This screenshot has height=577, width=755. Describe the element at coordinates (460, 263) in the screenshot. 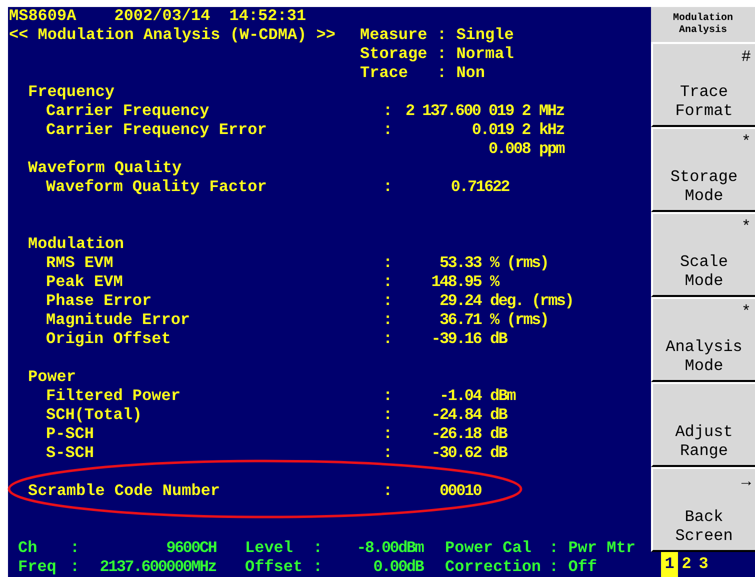

I see `measurement-value: 53.33` at that location.